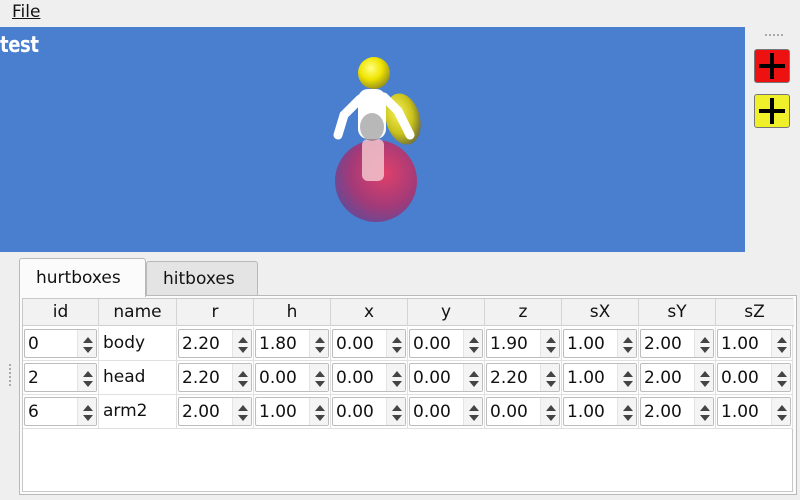 The image size is (800, 500). What do you see at coordinates (60, 343) in the screenshot?
I see `id-spinbox: 0` at bounding box center [60, 343].